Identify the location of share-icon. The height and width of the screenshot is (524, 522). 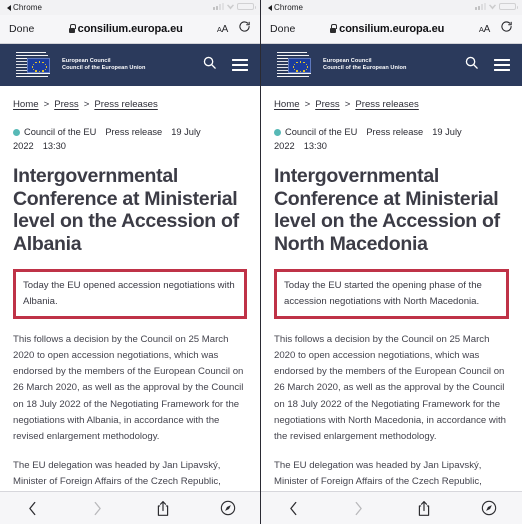
(424, 508).